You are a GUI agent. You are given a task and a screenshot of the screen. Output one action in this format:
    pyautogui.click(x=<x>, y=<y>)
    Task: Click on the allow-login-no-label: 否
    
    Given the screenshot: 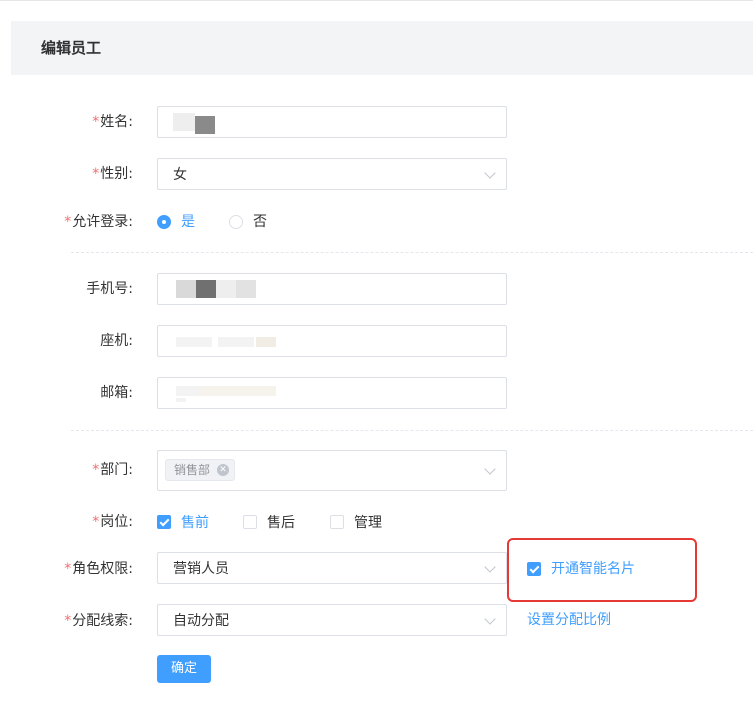 What is the action you would take?
    pyautogui.click(x=260, y=222)
    